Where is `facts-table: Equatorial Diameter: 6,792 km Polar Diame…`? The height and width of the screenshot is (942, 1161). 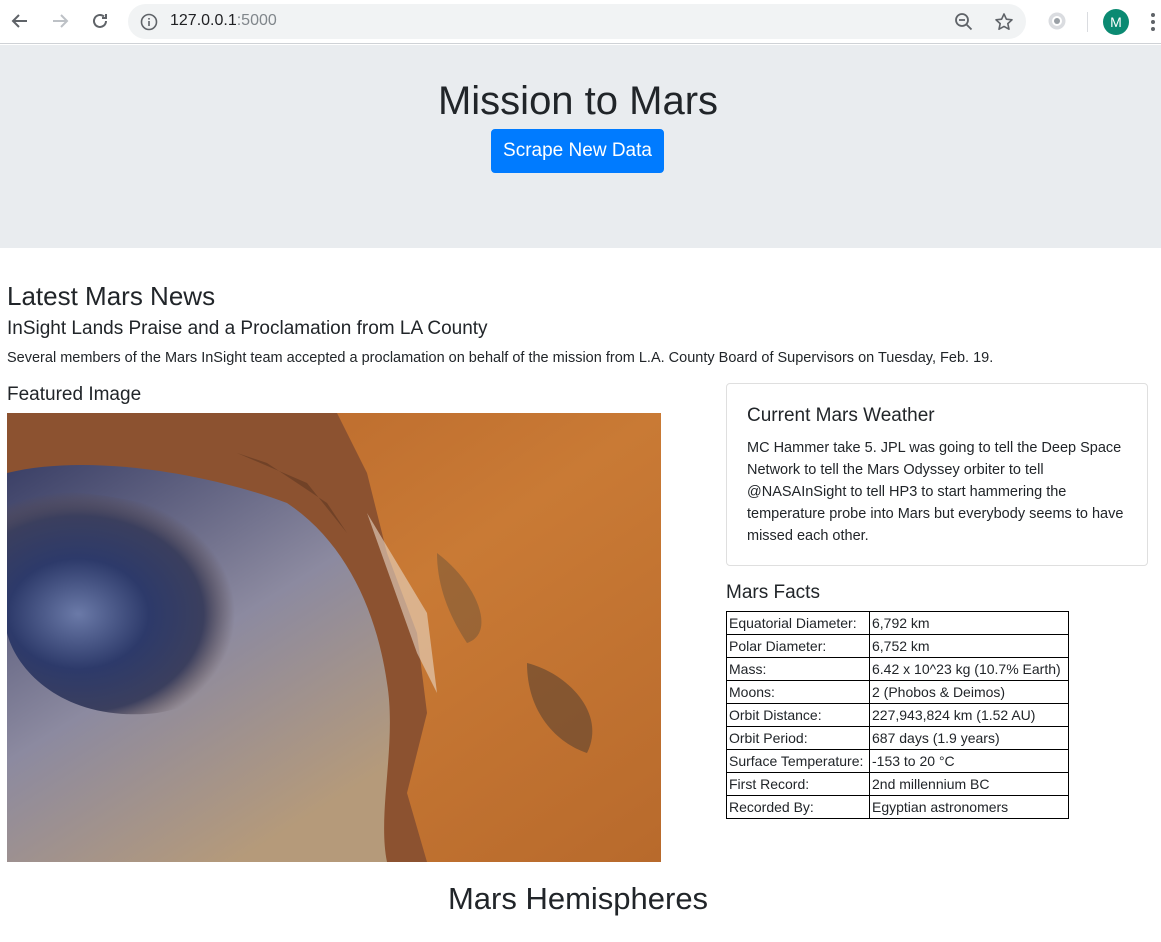 facts-table: Equatorial Diameter: 6,792 km Polar Diame… is located at coordinates (897, 715).